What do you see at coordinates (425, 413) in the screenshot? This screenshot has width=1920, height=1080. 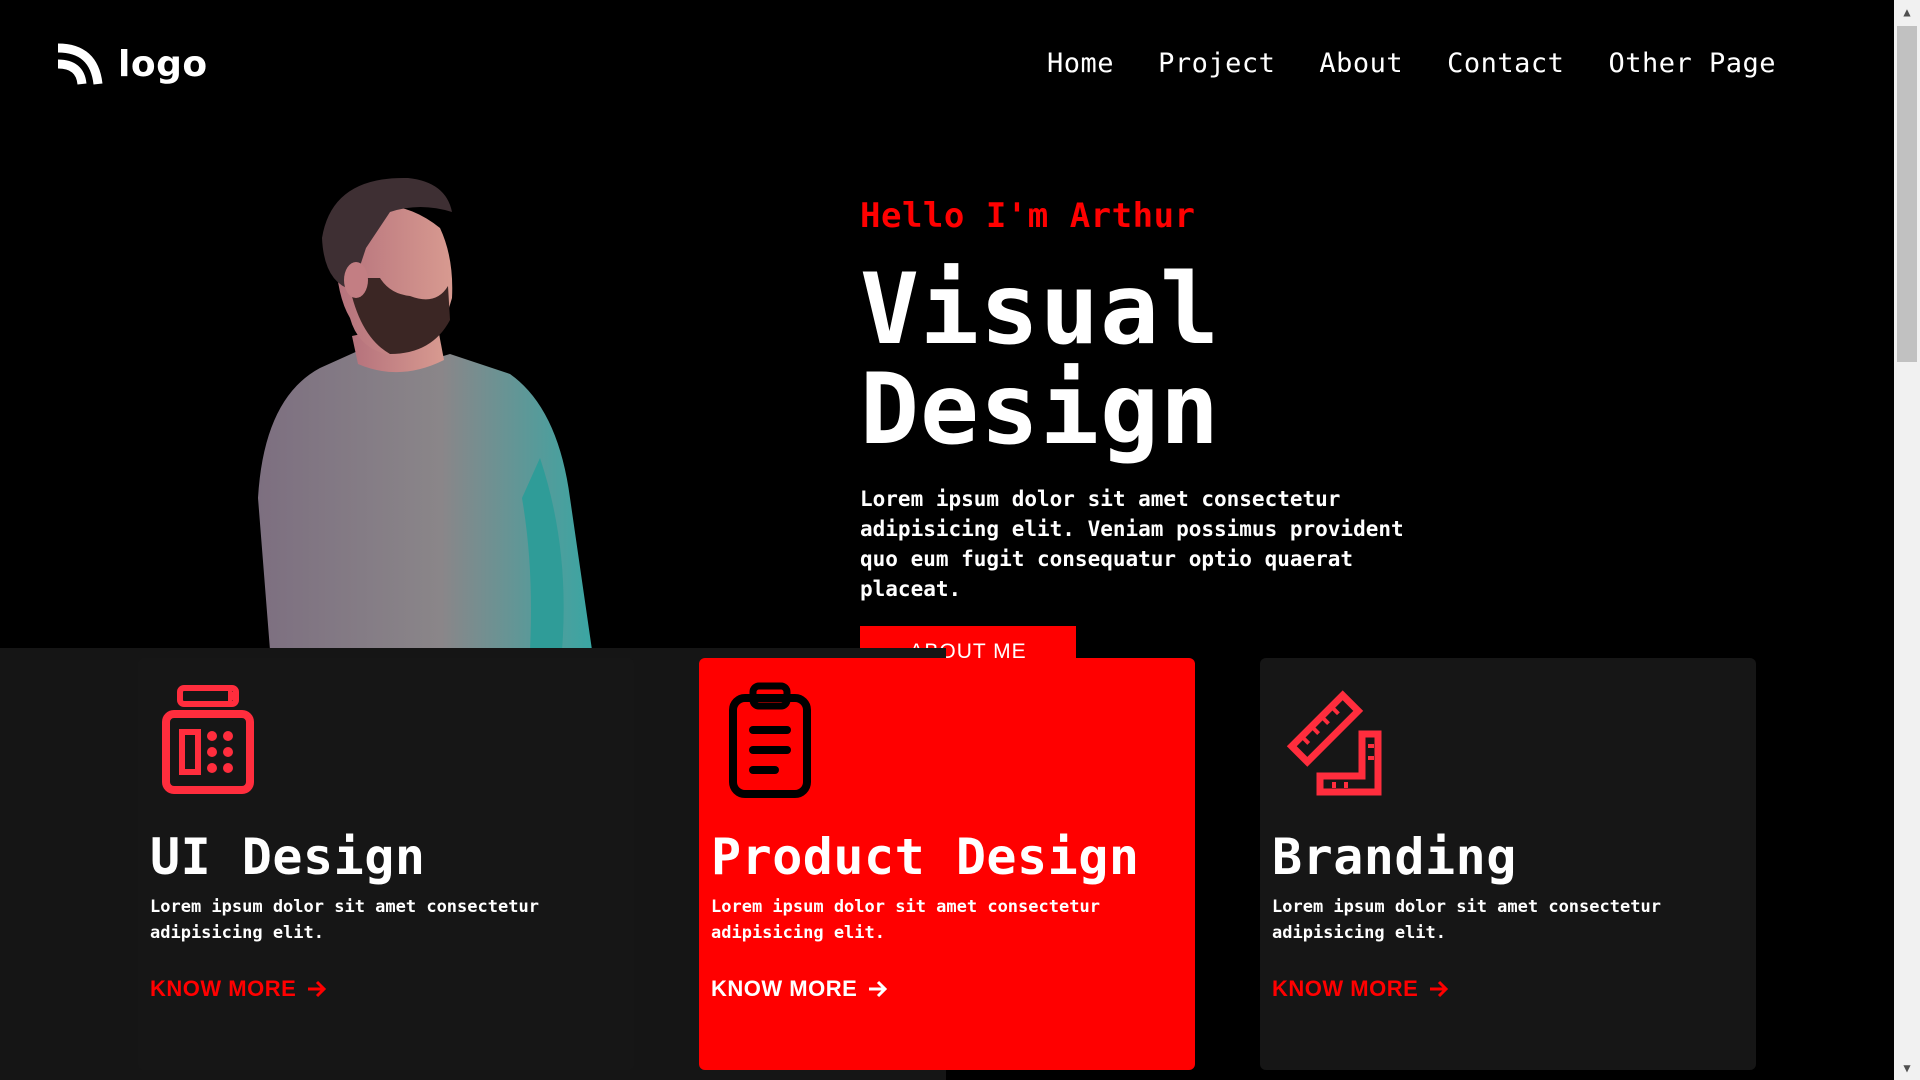 I see `portrait-image` at bounding box center [425, 413].